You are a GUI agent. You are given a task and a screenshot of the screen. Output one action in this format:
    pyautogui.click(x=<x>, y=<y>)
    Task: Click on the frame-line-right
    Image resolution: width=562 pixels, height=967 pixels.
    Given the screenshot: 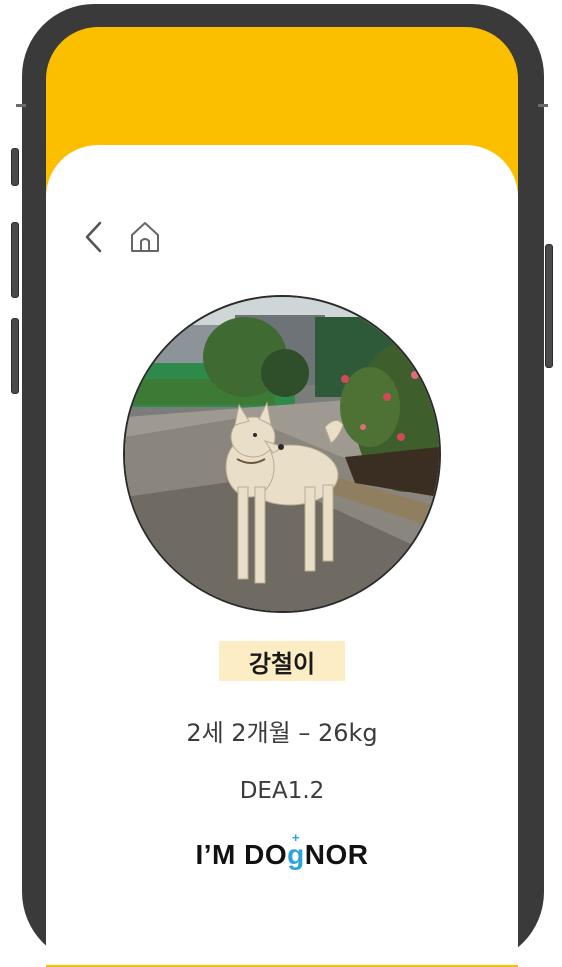 What is the action you would take?
    pyautogui.click(x=543, y=105)
    